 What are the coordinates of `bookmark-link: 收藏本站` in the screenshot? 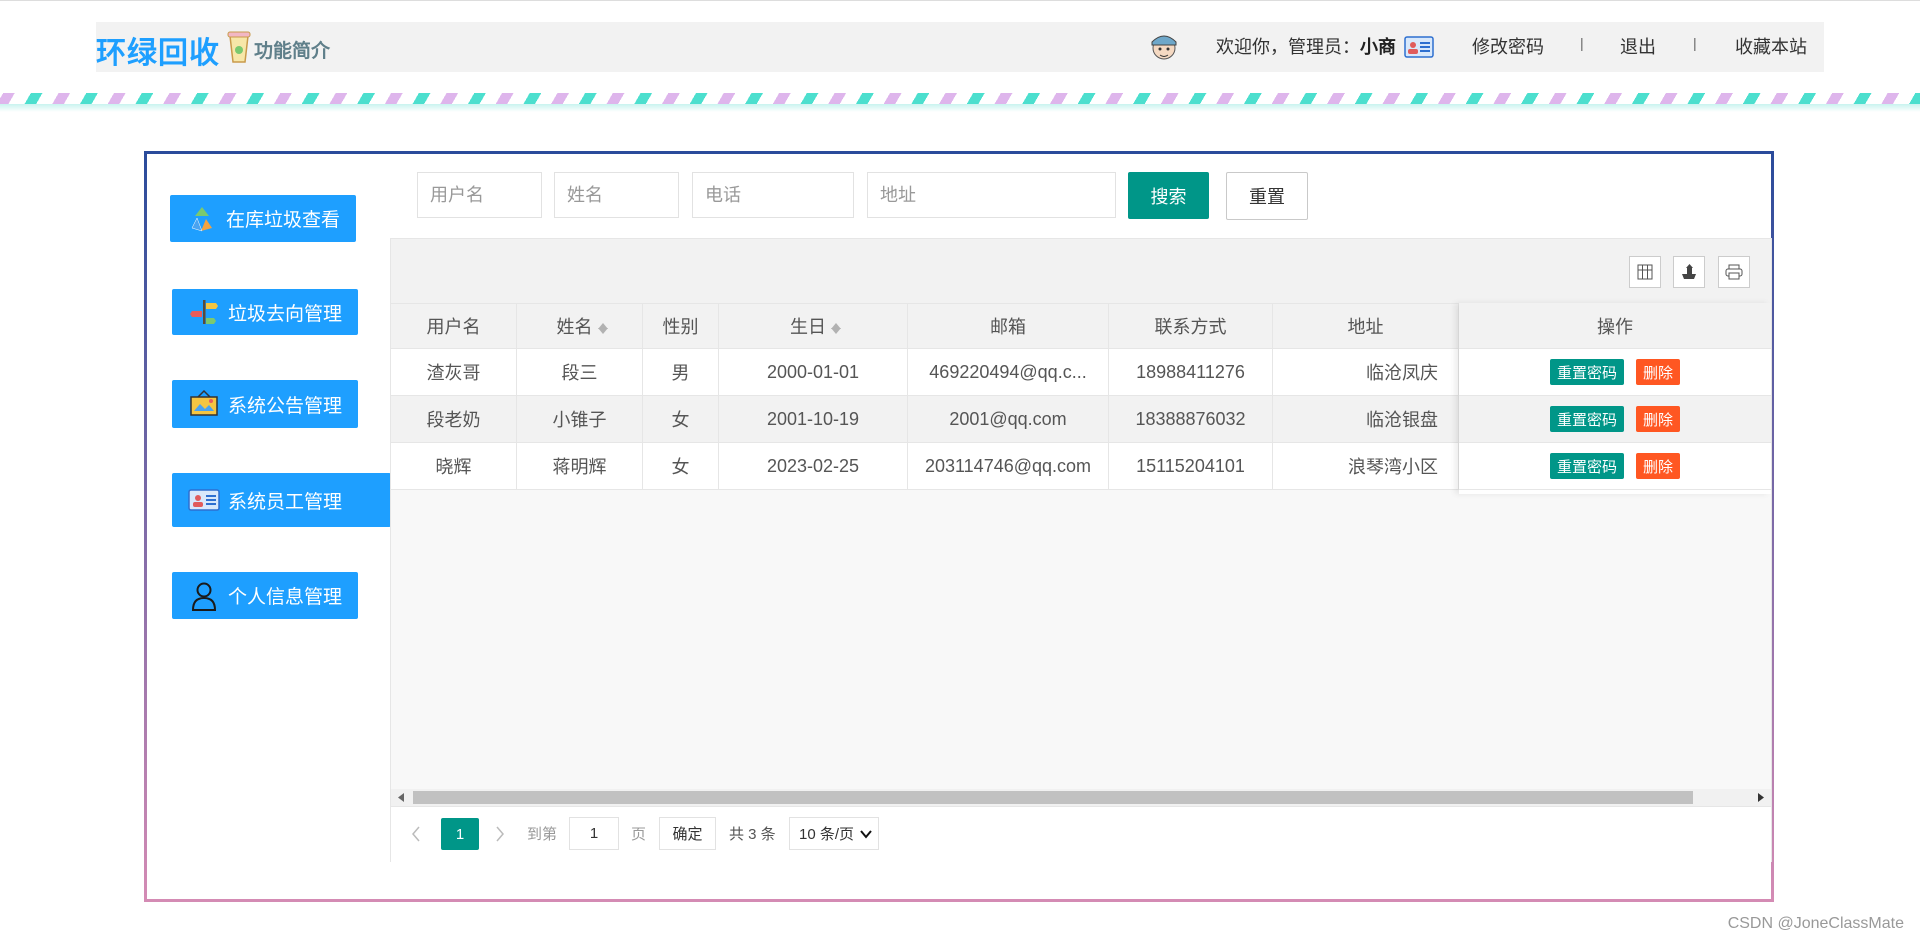 It's located at (1771, 46).